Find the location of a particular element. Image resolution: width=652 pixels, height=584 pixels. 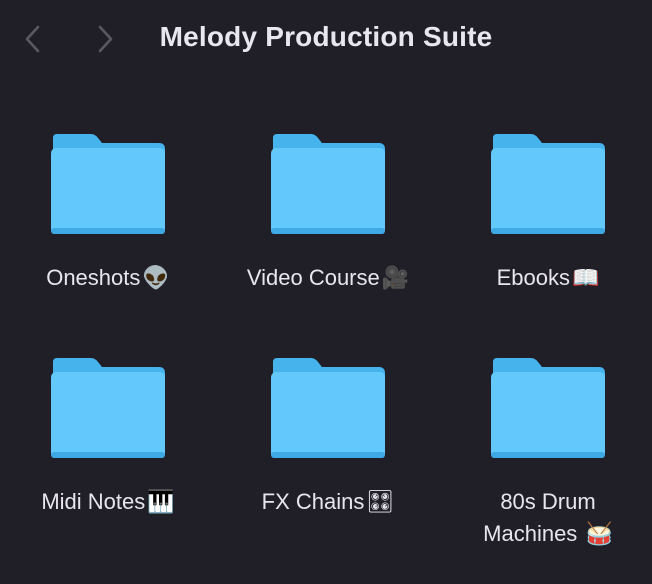

folder-item-fx-chains: FX Chains🎛 is located at coordinates (328, 438).